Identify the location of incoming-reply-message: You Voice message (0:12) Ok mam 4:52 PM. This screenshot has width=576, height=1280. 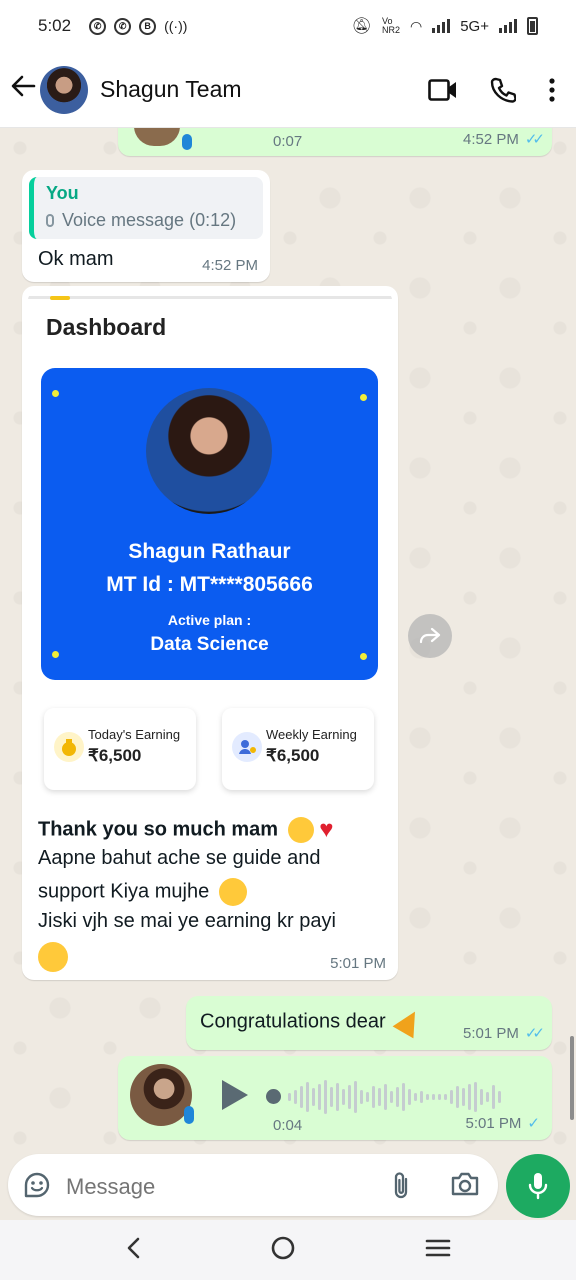
(146, 226).